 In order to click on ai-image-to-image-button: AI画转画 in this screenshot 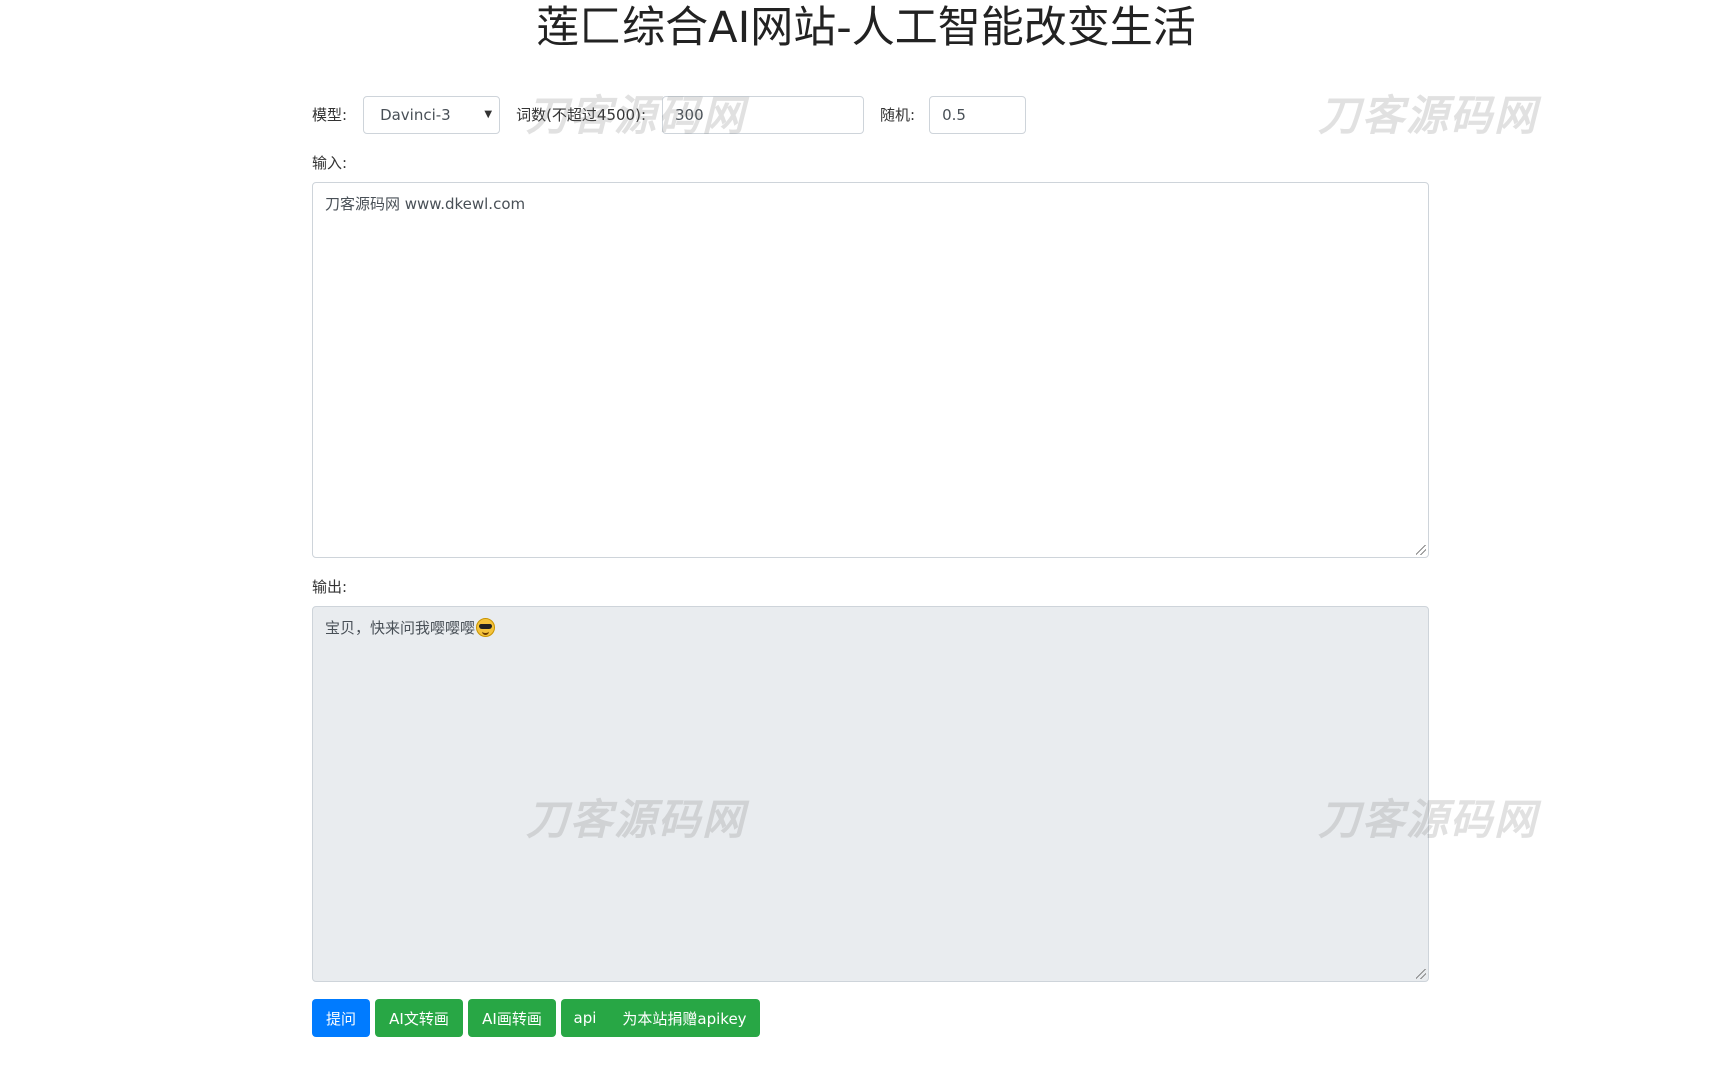, I will do `click(512, 1018)`.